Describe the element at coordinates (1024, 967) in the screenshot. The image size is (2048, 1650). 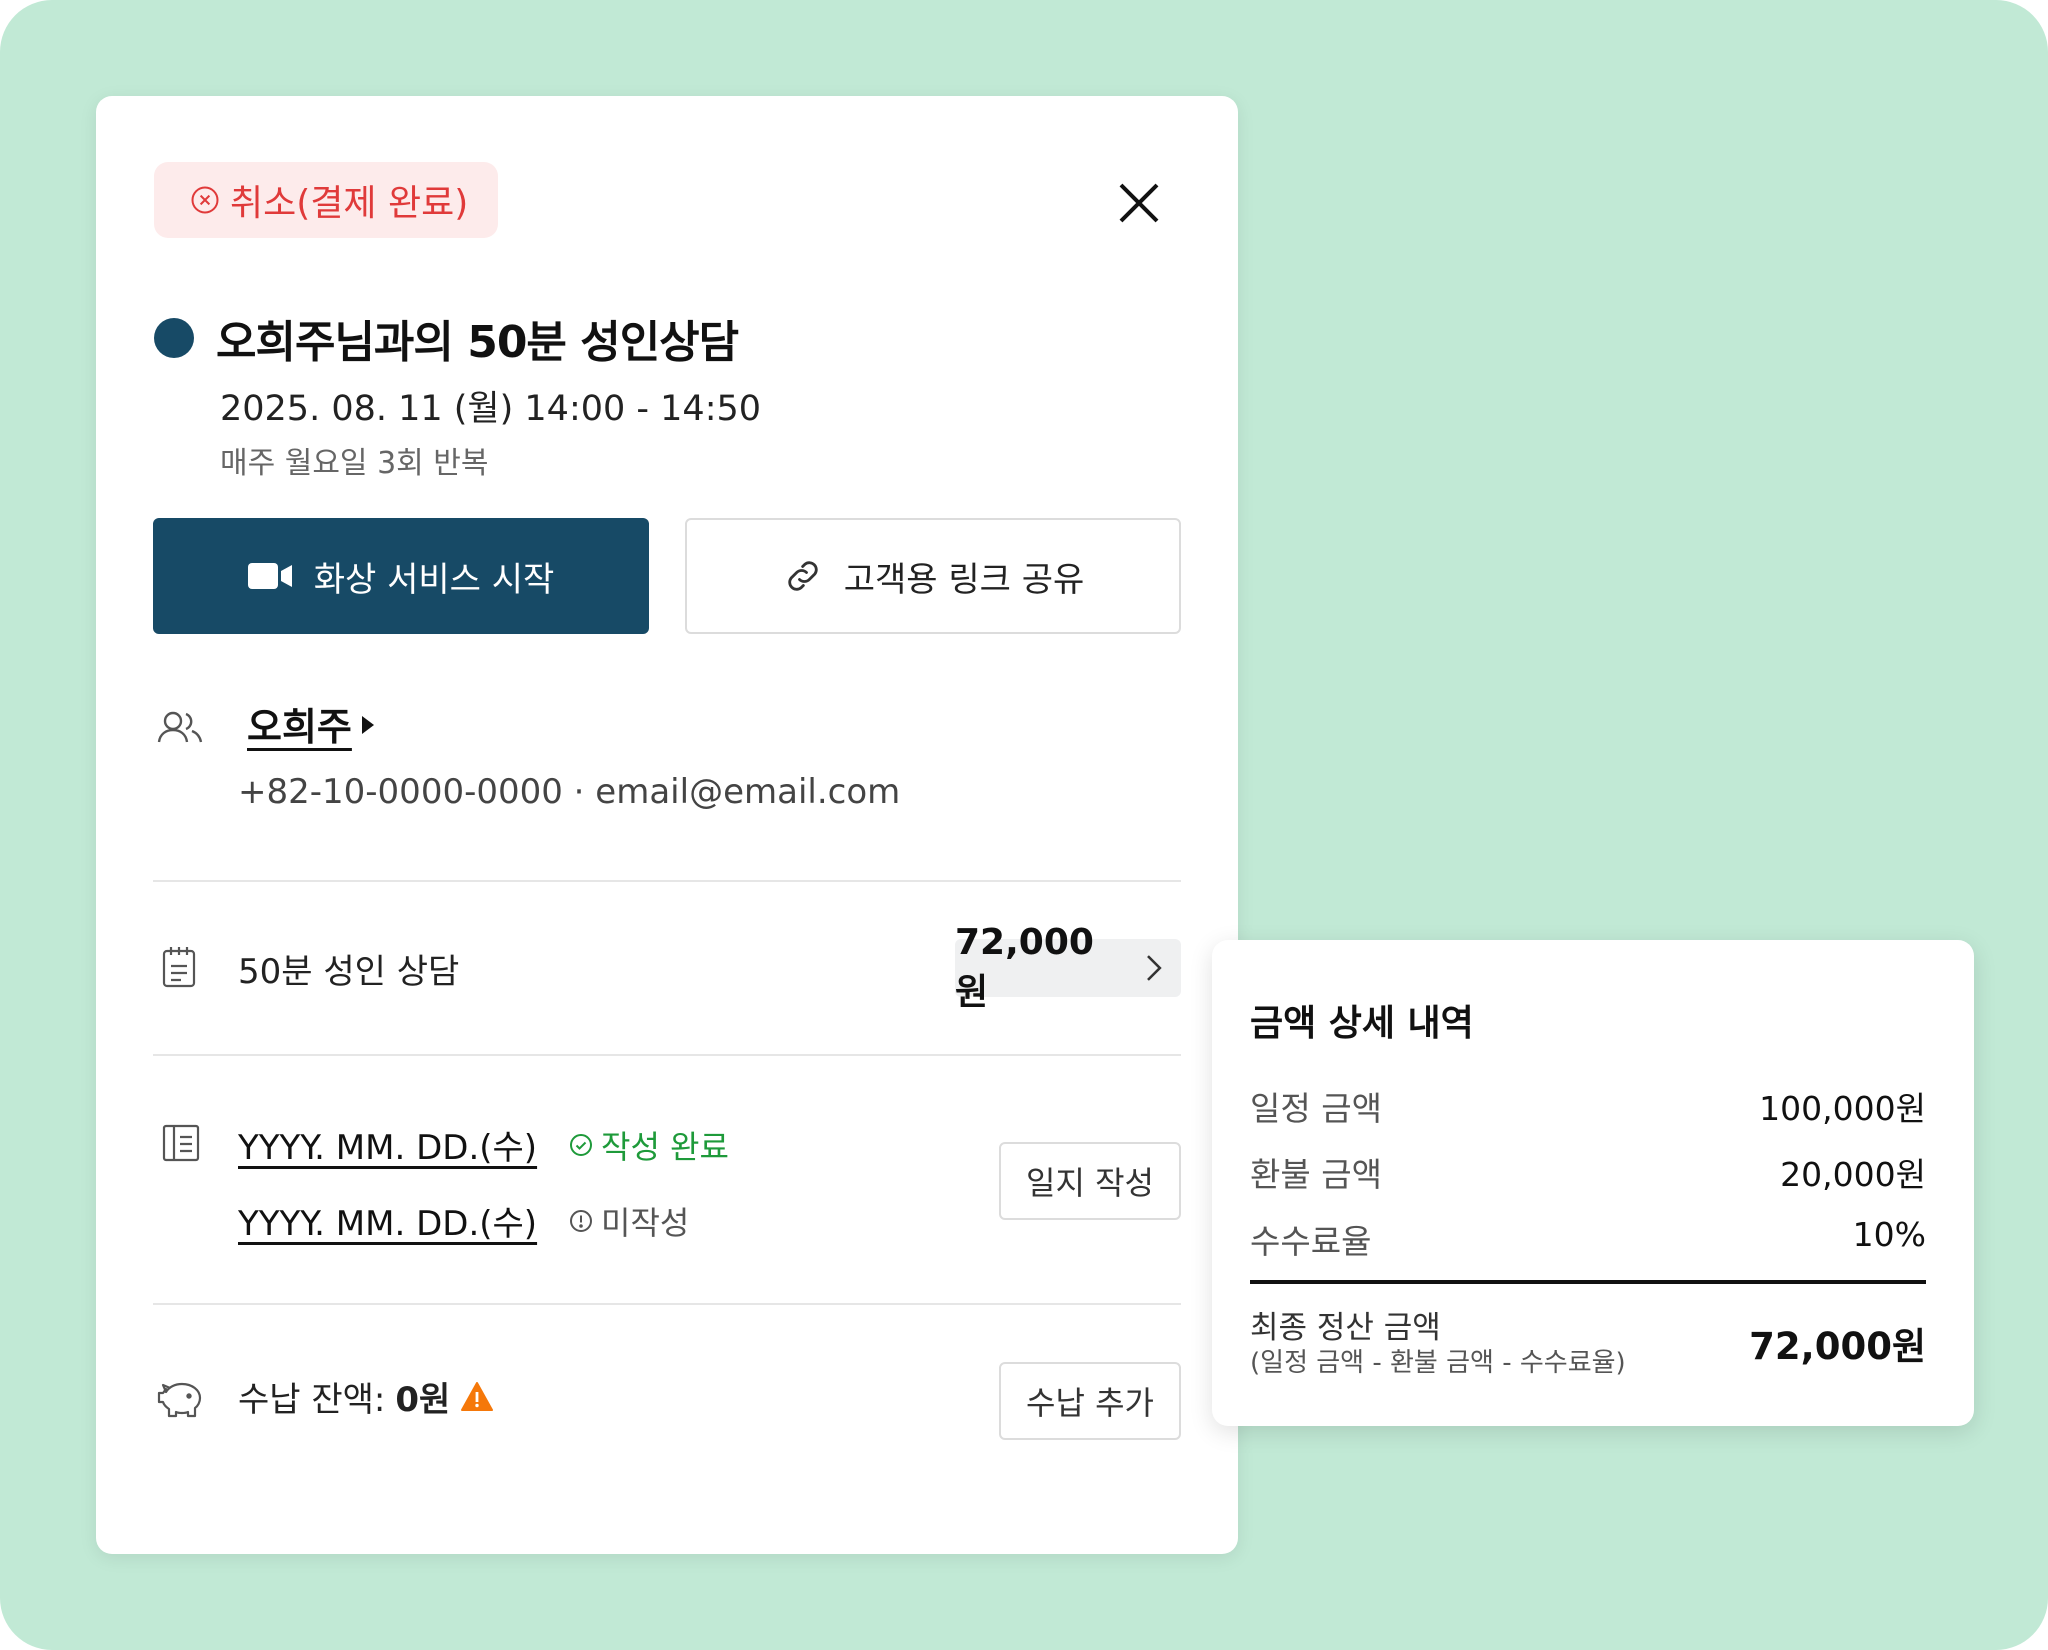
I see `service-price: 72,000원` at that location.